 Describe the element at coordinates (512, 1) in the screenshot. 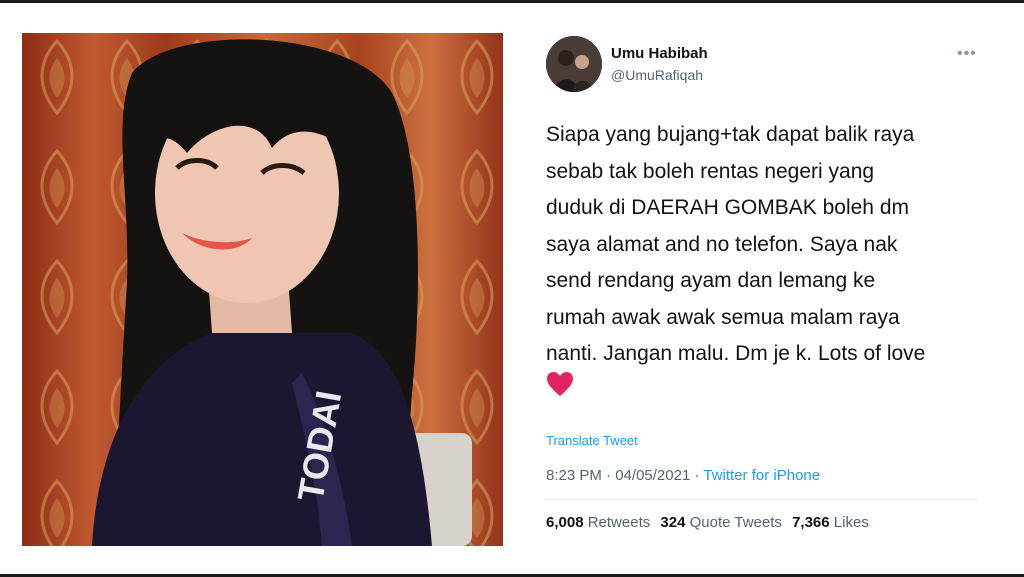

I see `top-border` at that location.